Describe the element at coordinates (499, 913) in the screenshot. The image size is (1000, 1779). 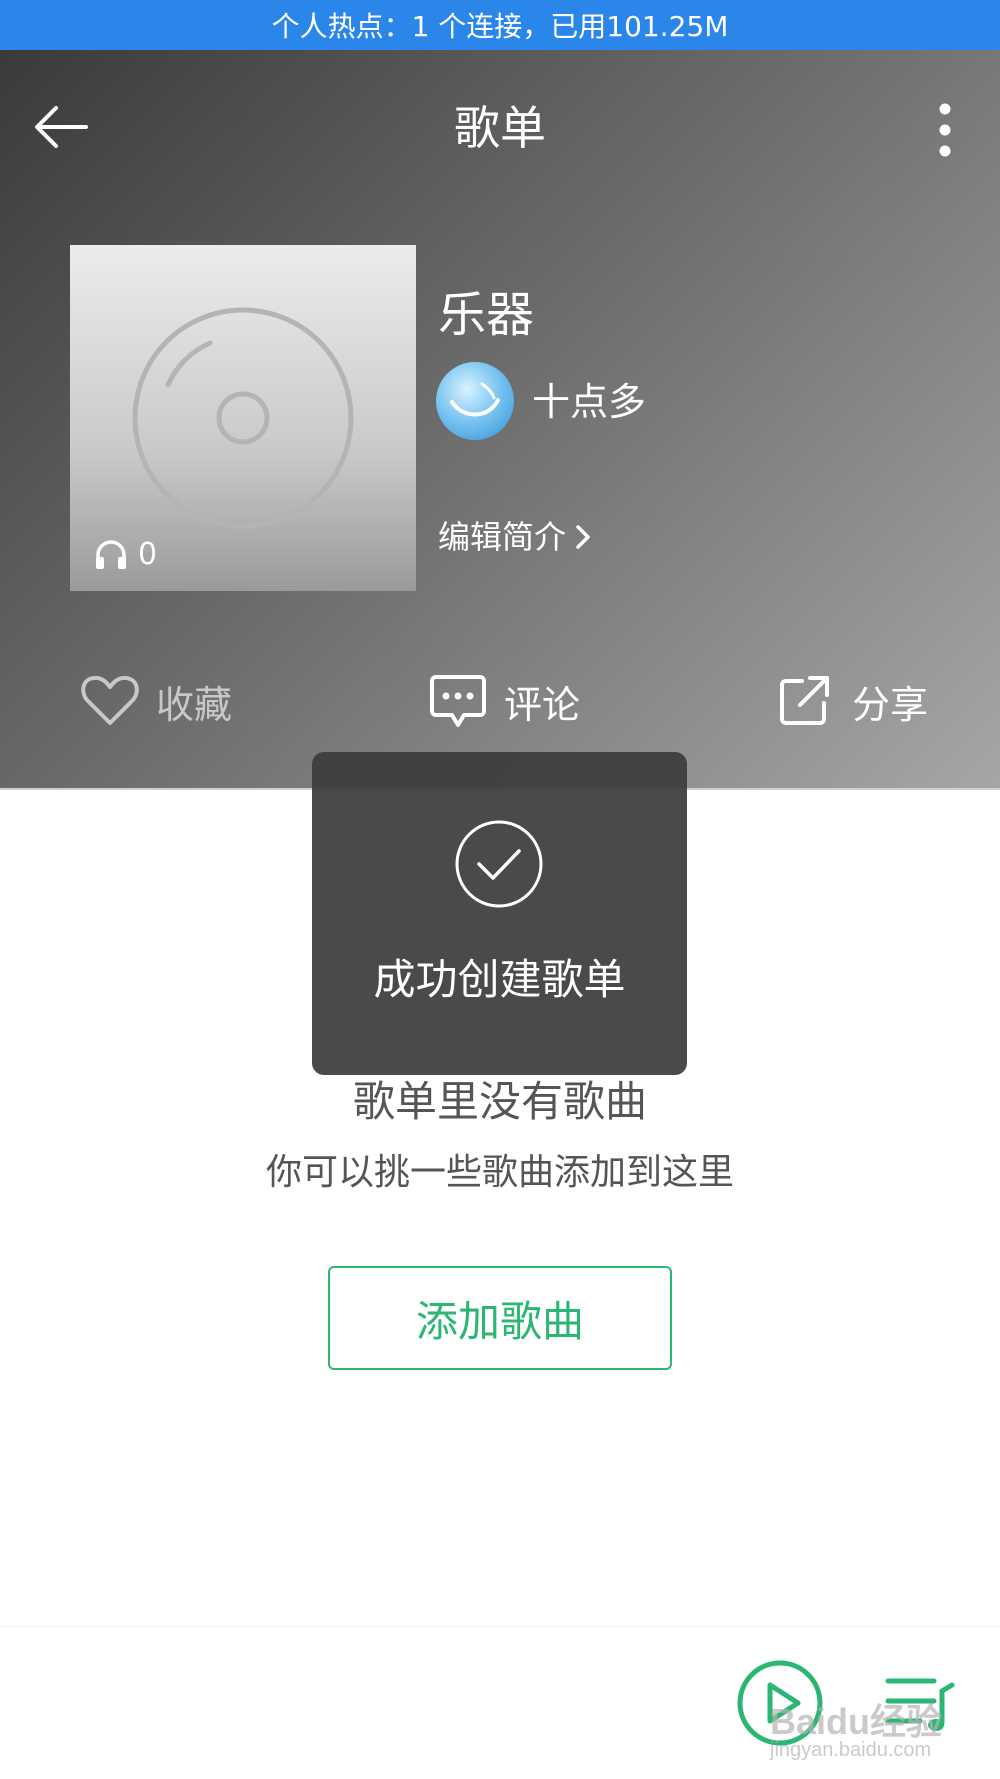
I see `success-toast: 成功创建歌单` at that location.